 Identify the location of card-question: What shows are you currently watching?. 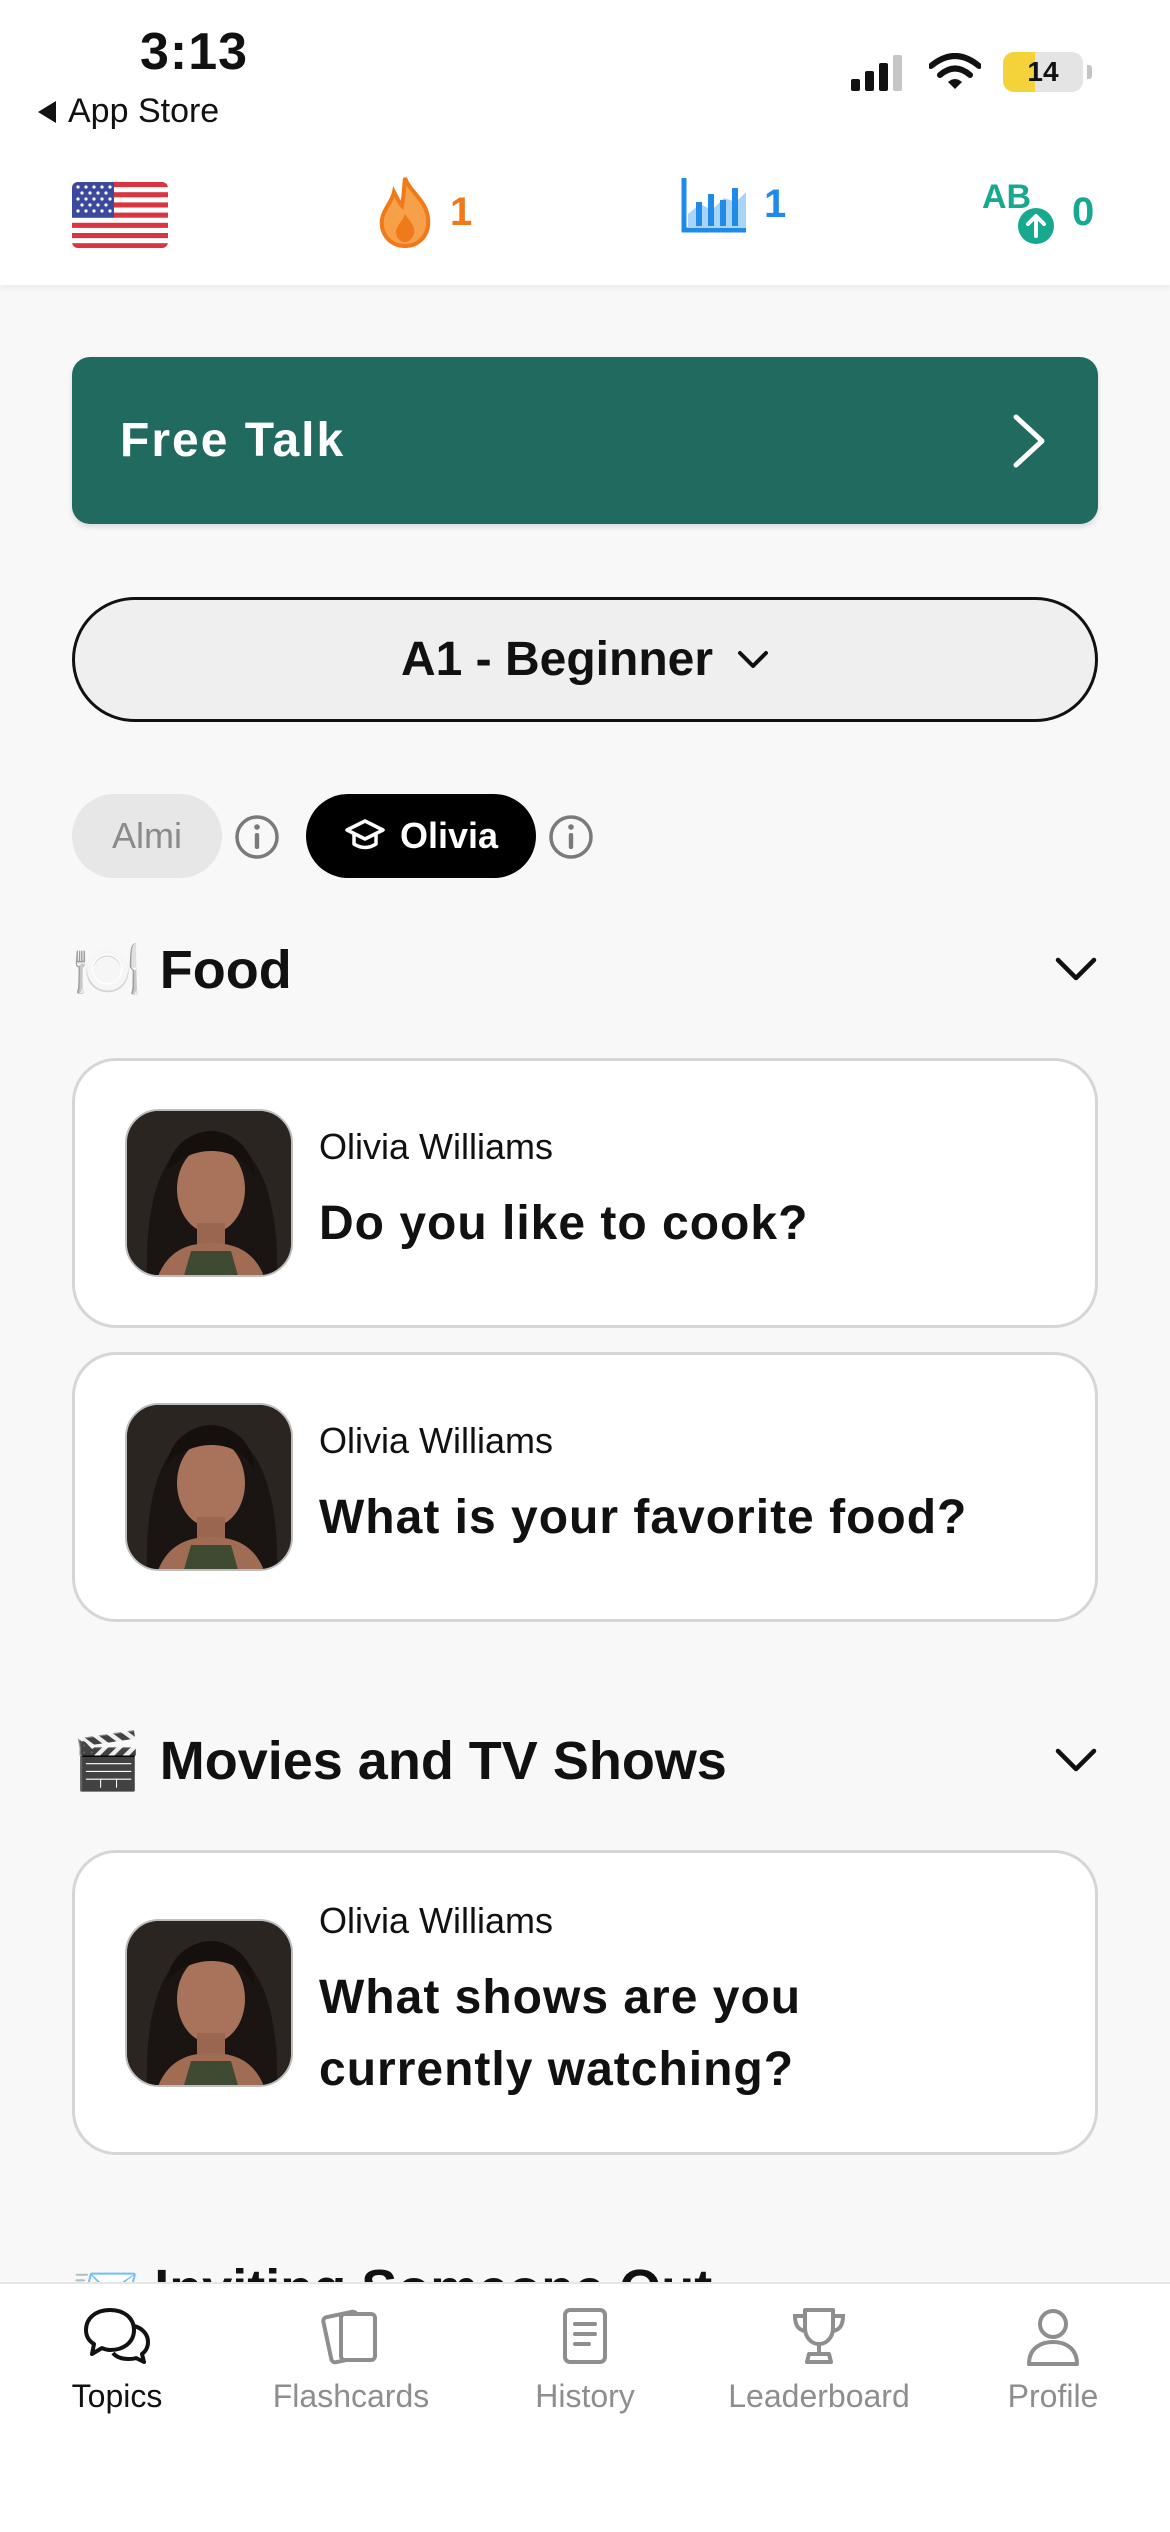
(560, 2033).